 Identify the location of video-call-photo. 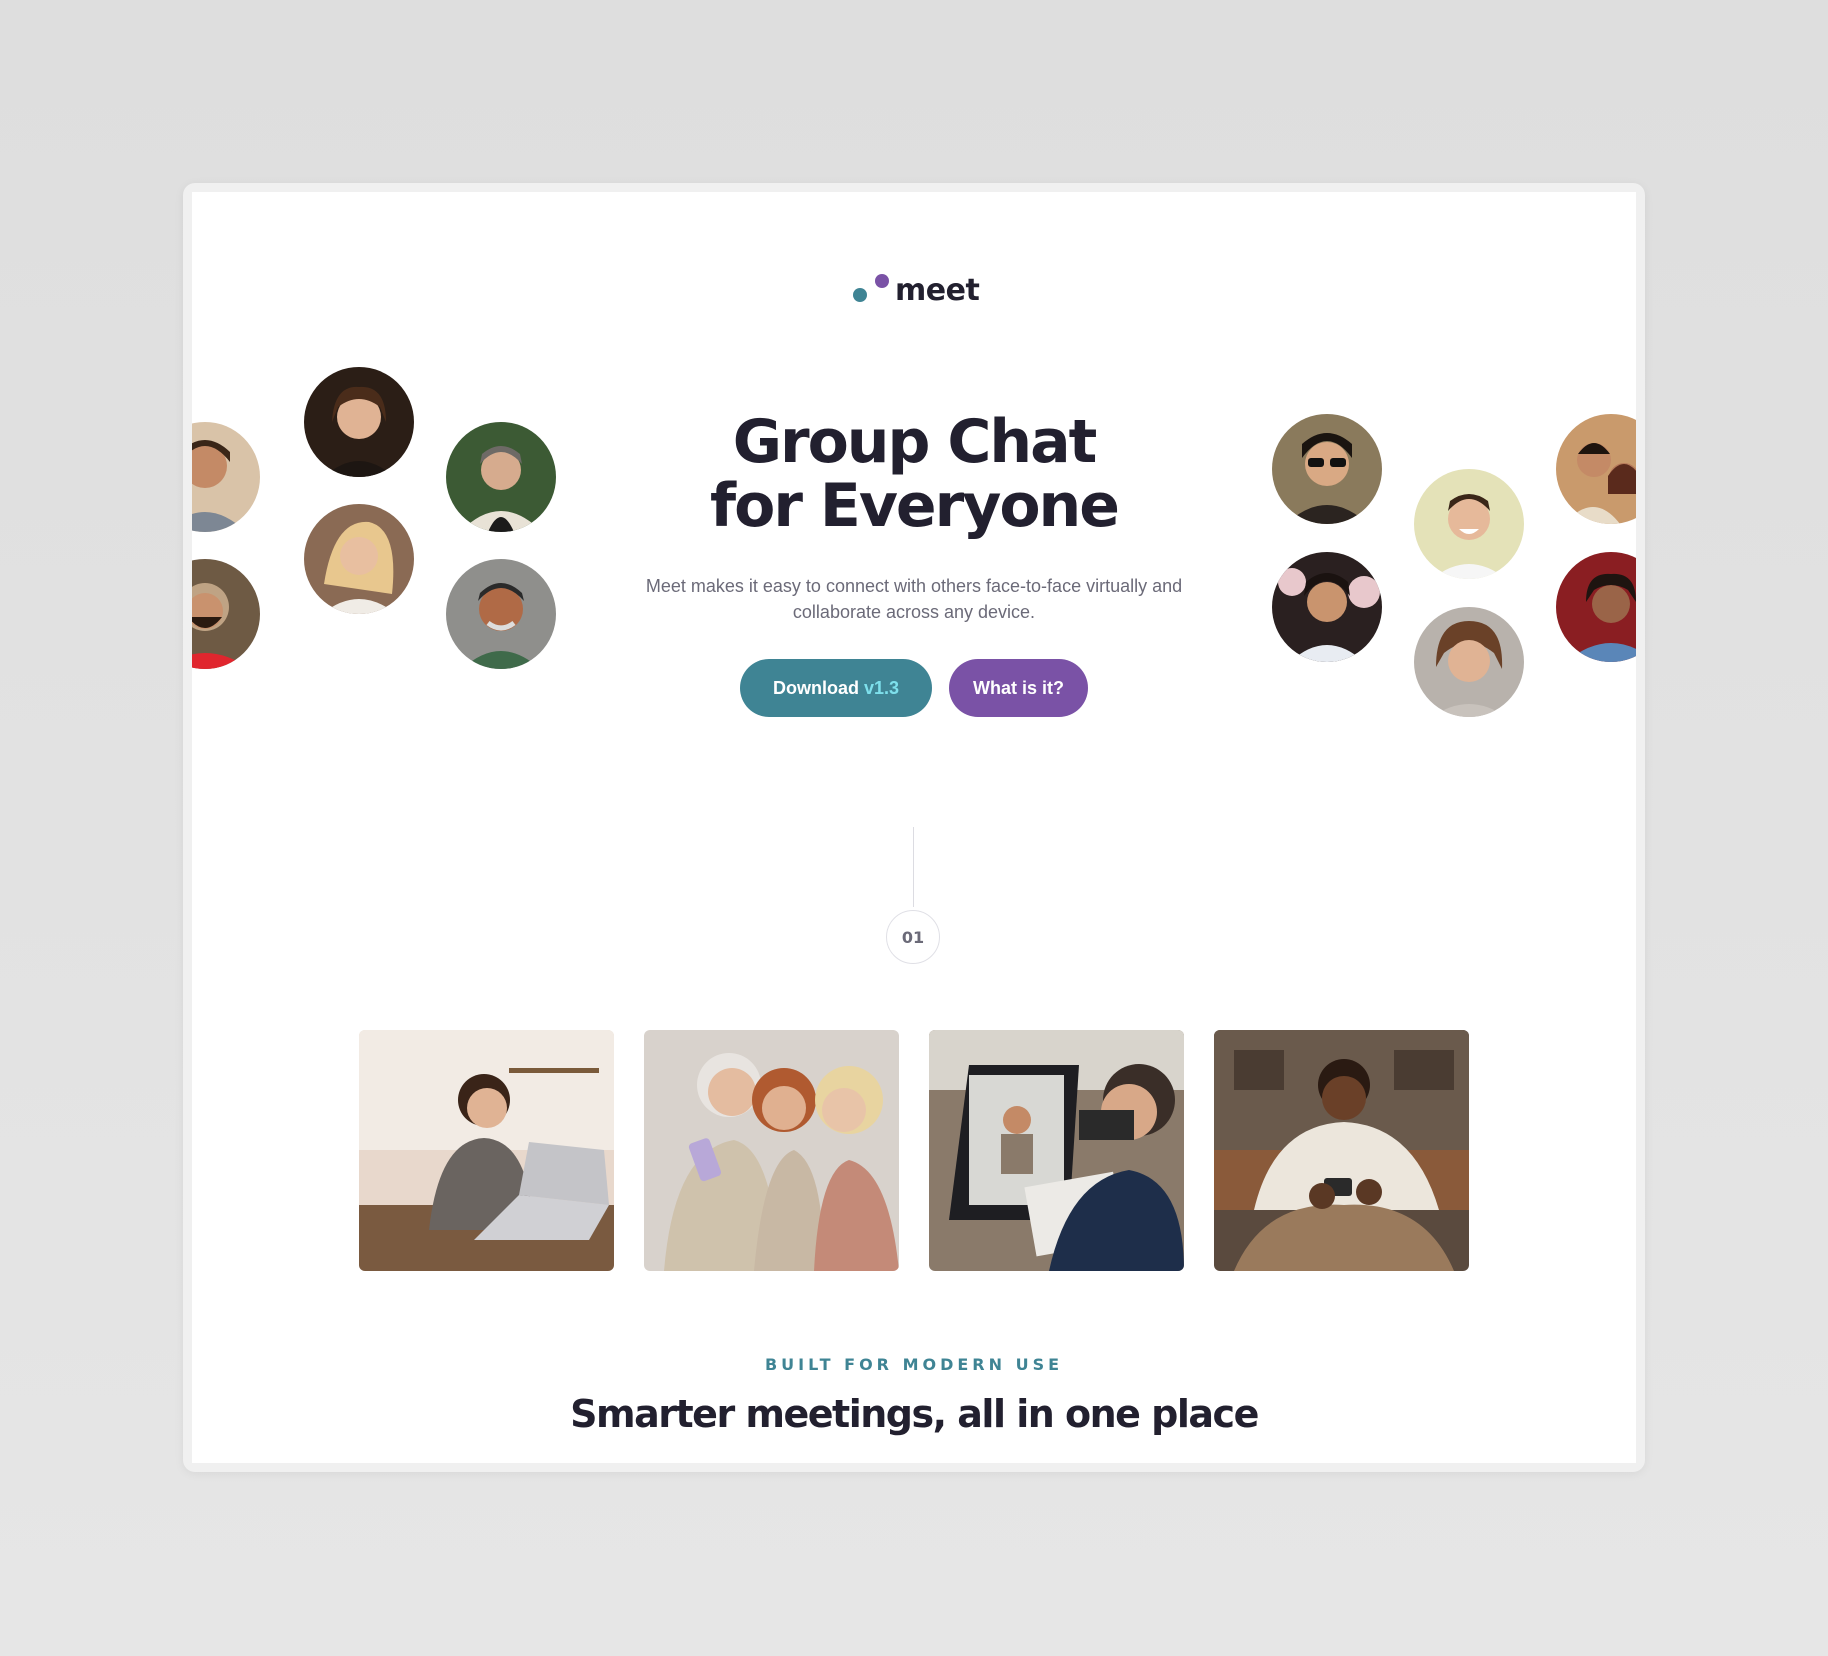
(1056, 1150).